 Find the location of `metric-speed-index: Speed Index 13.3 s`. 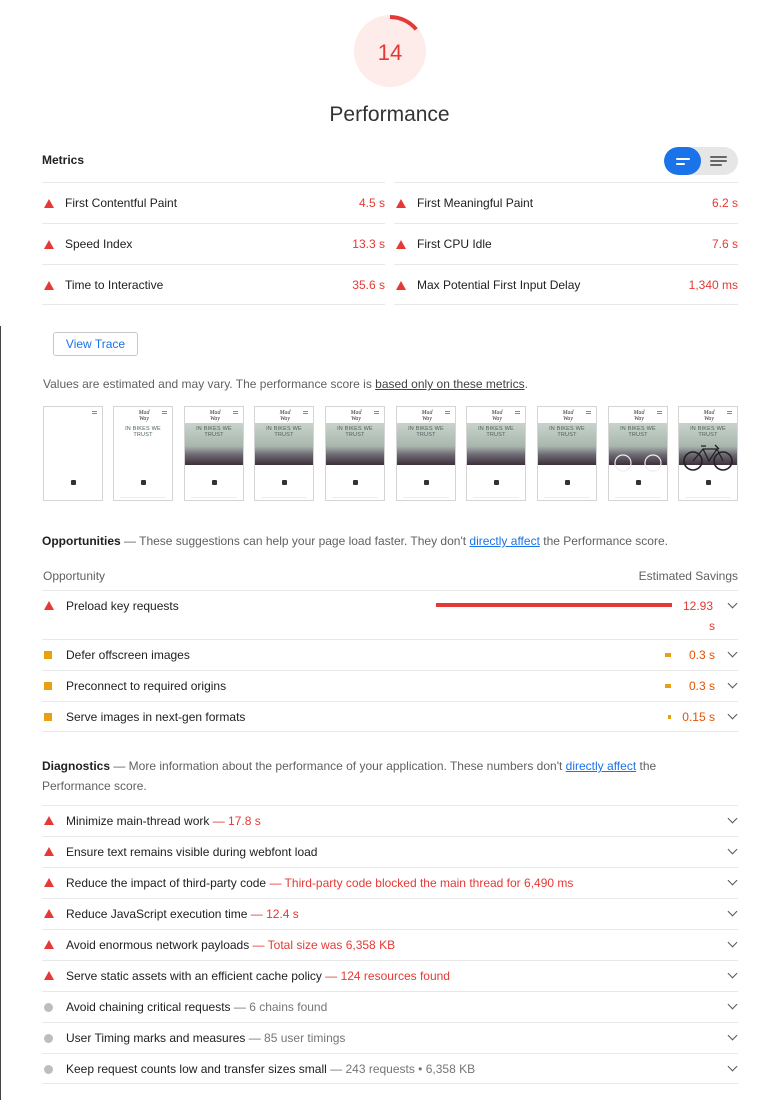

metric-speed-index: Speed Index 13.3 s is located at coordinates (213, 243).